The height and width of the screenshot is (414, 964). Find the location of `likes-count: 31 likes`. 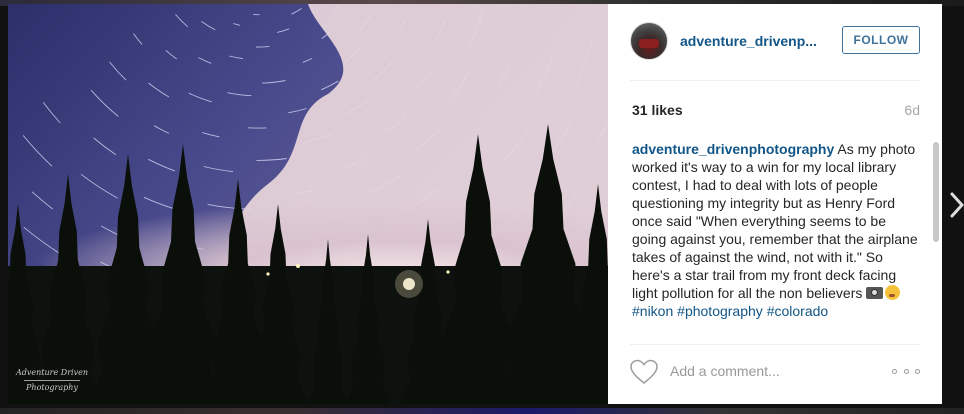

likes-count: 31 likes is located at coordinates (657, 110).